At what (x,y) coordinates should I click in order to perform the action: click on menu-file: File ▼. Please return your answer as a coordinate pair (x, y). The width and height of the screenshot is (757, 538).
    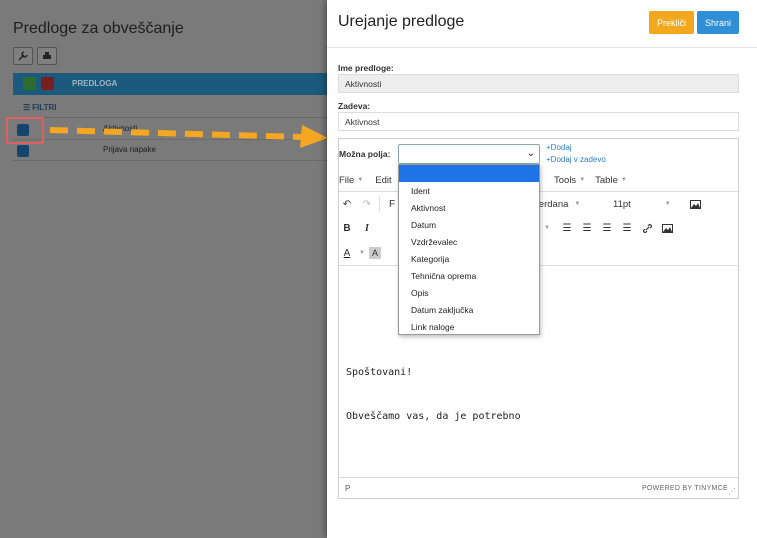
    Looking at the image, I should click on (351, 180).